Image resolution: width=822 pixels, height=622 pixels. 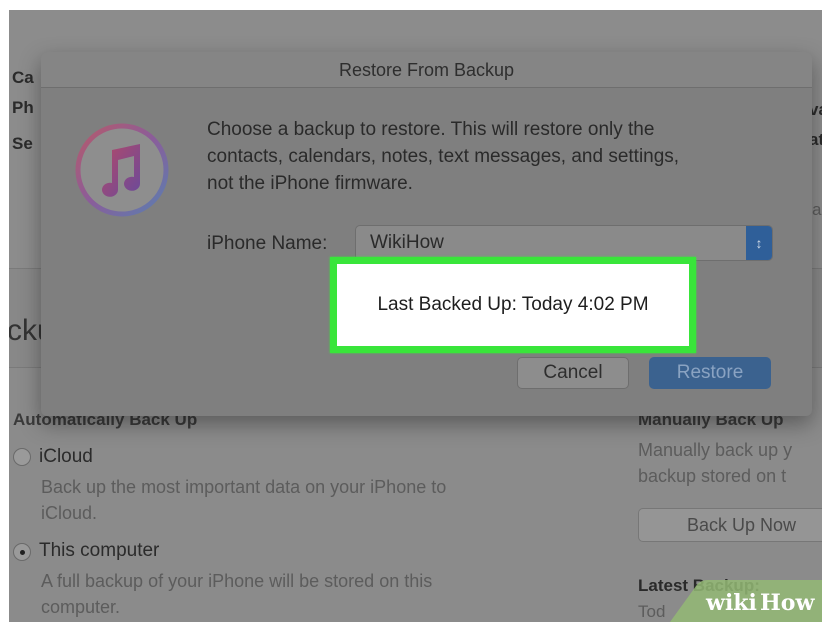 I want to click on manual-description: backup stored on t, so click(x=712, y=476).